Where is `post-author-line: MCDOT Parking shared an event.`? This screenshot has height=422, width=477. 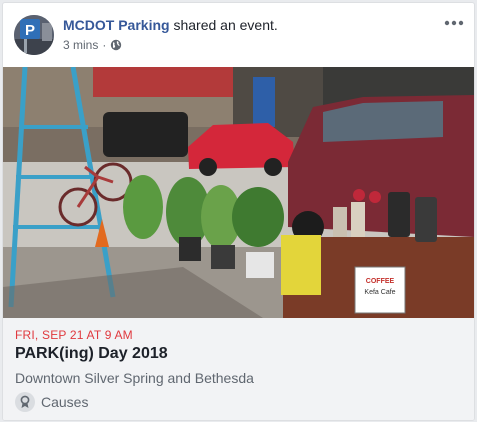 post-author-line: MCDOT Parking shared an event. is located at coordinates (170, 25).